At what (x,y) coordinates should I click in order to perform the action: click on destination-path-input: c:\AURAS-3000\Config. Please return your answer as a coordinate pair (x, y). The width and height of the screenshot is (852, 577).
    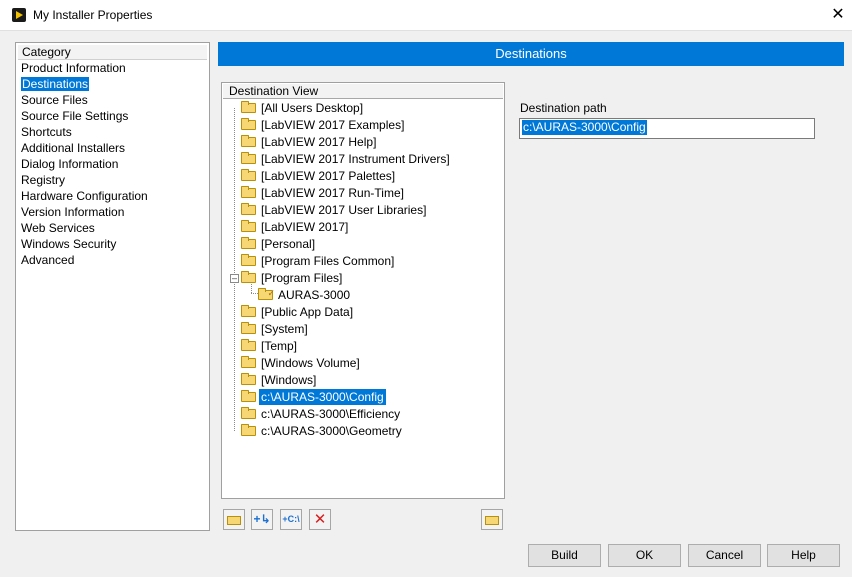
    Looking at the image, I should click on (667, 128).